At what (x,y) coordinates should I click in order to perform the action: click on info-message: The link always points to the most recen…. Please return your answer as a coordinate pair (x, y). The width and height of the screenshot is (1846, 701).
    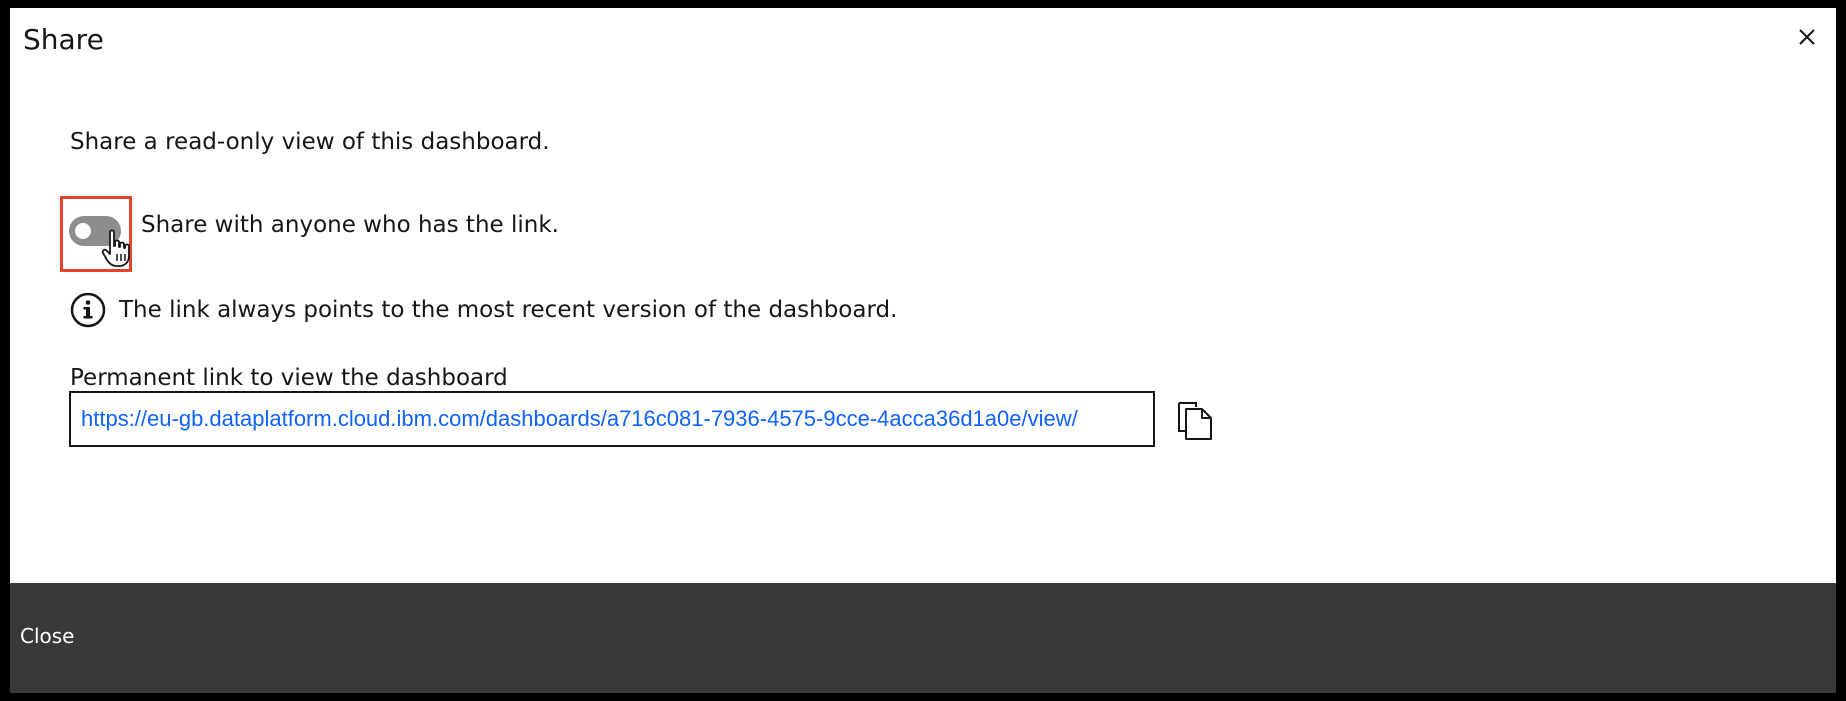
    Looking at the image, I should click on (483, 310).